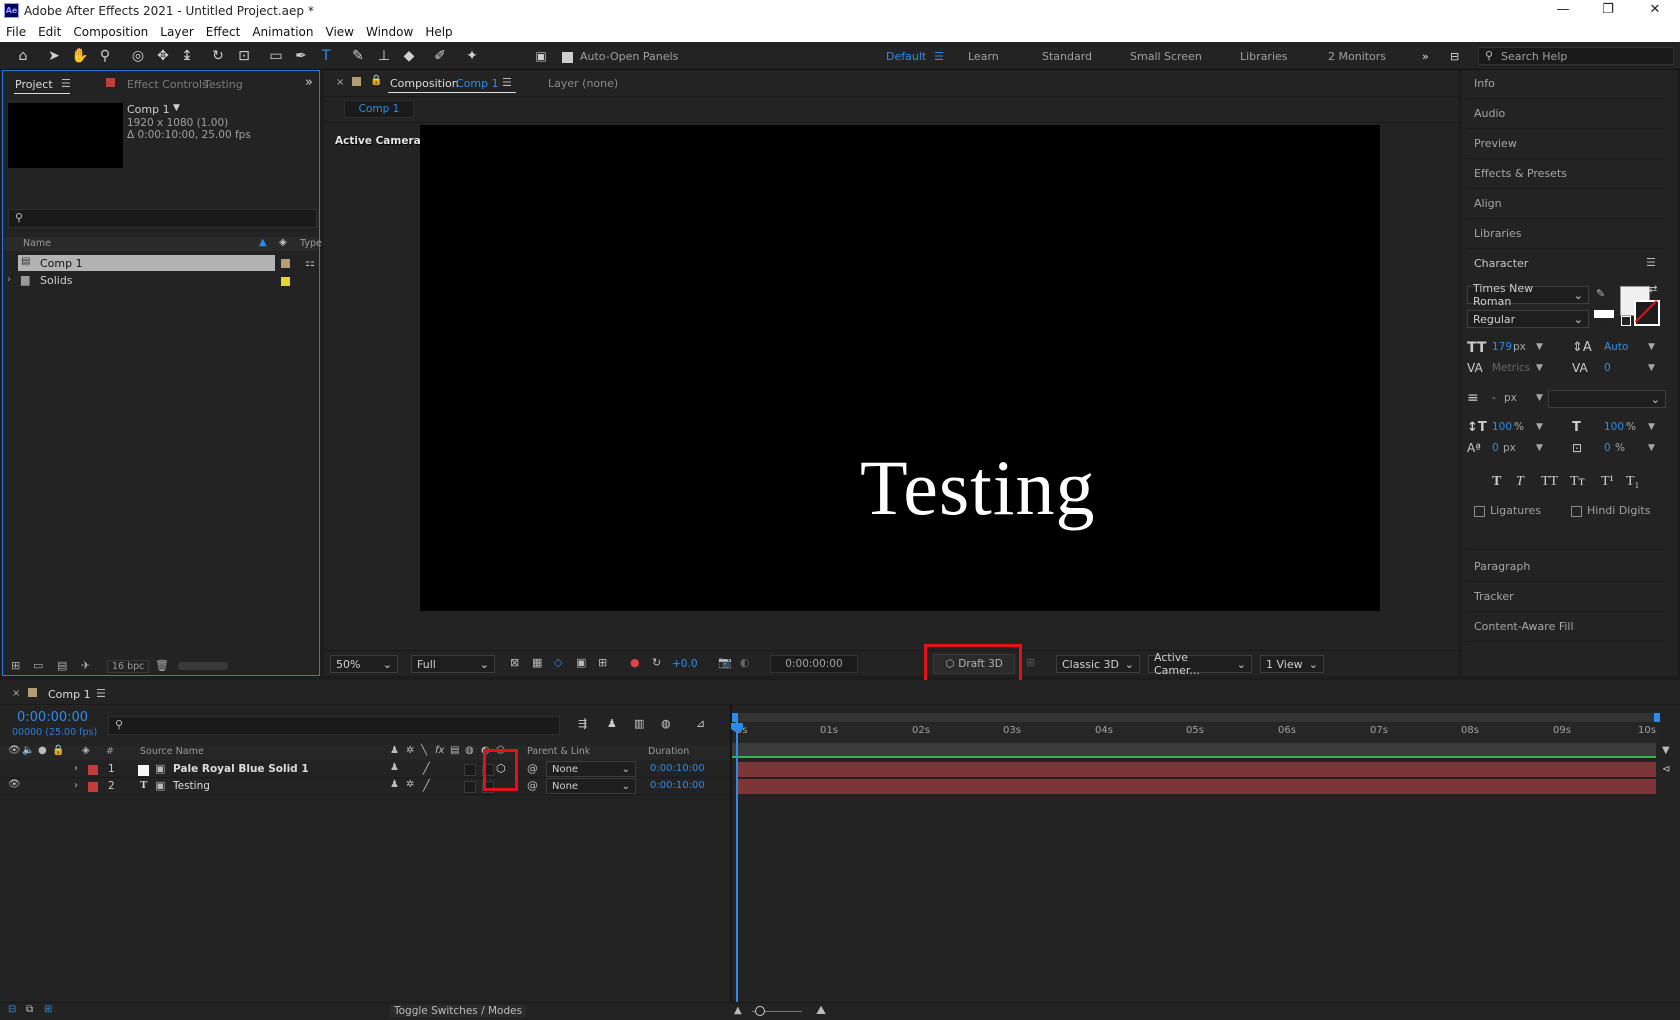 The image size is (1680, 1020). I want to click on composition-tab-name: Comp 1, so click(477, 83).